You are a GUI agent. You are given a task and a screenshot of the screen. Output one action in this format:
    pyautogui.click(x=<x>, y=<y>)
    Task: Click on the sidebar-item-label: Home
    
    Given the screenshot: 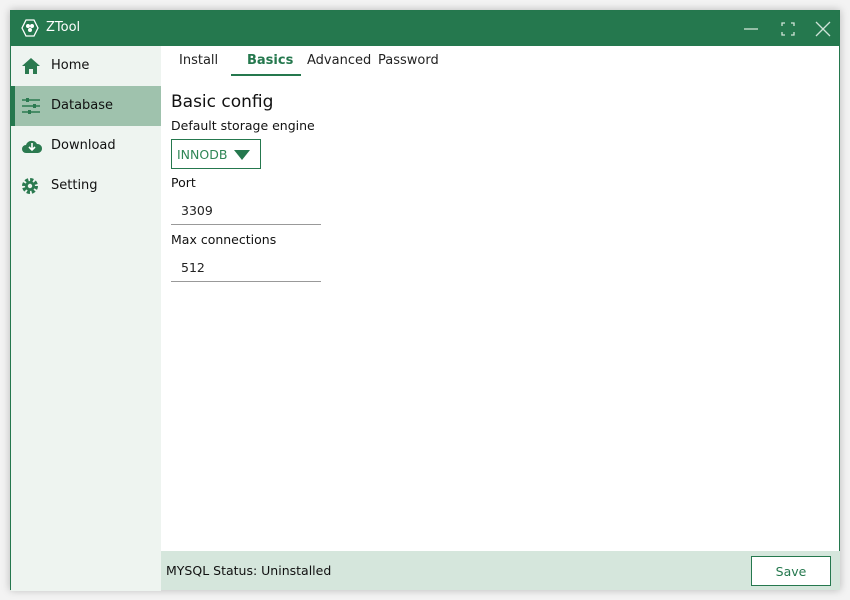 What is the action you would take?
    pyautogui.click(x=70, y=65)
    